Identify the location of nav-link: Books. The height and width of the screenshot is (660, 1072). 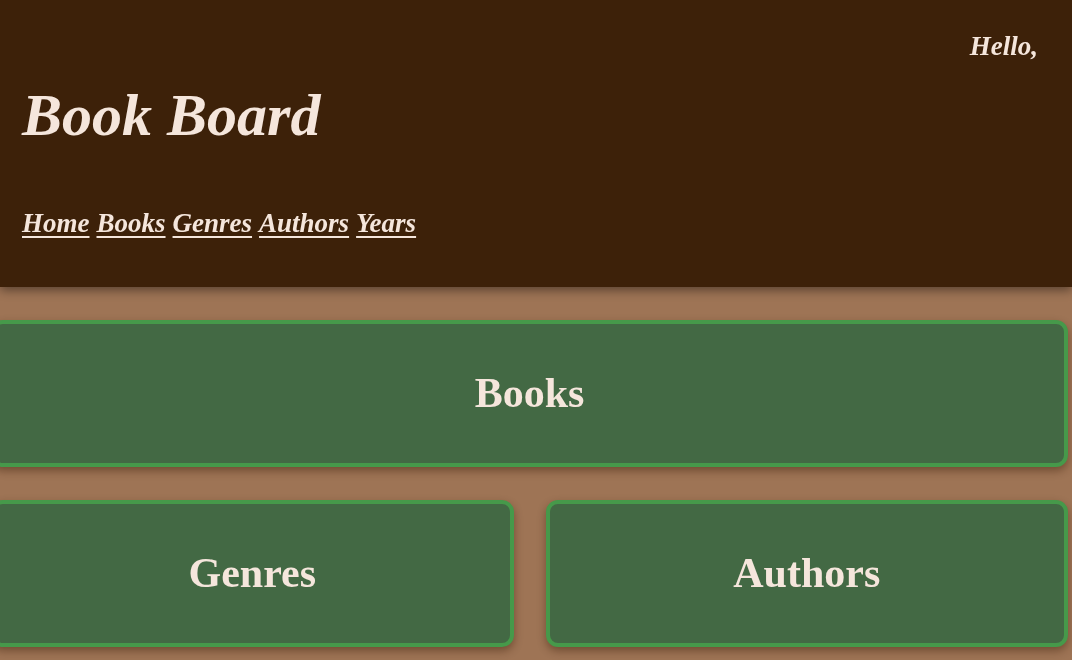
(131, 223).